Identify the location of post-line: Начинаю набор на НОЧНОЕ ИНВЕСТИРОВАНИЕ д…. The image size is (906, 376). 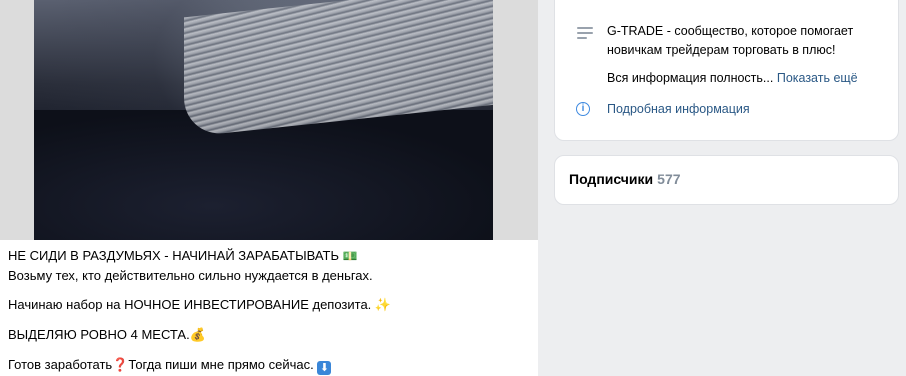
(200, 305).